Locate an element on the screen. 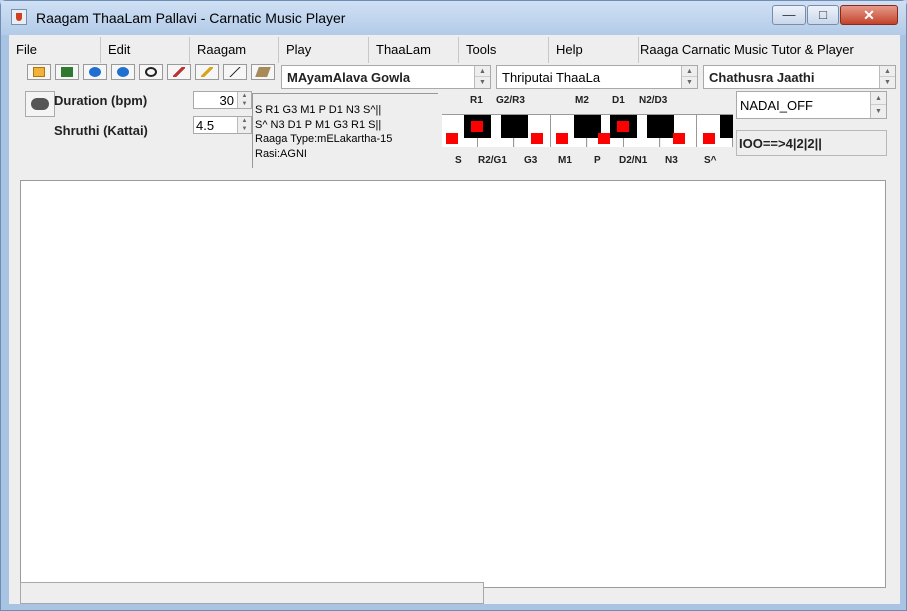 The image size is (907, 611). nadai-select: NADAI_OFF ▲ ▼ is located at coordinates (811, 105).